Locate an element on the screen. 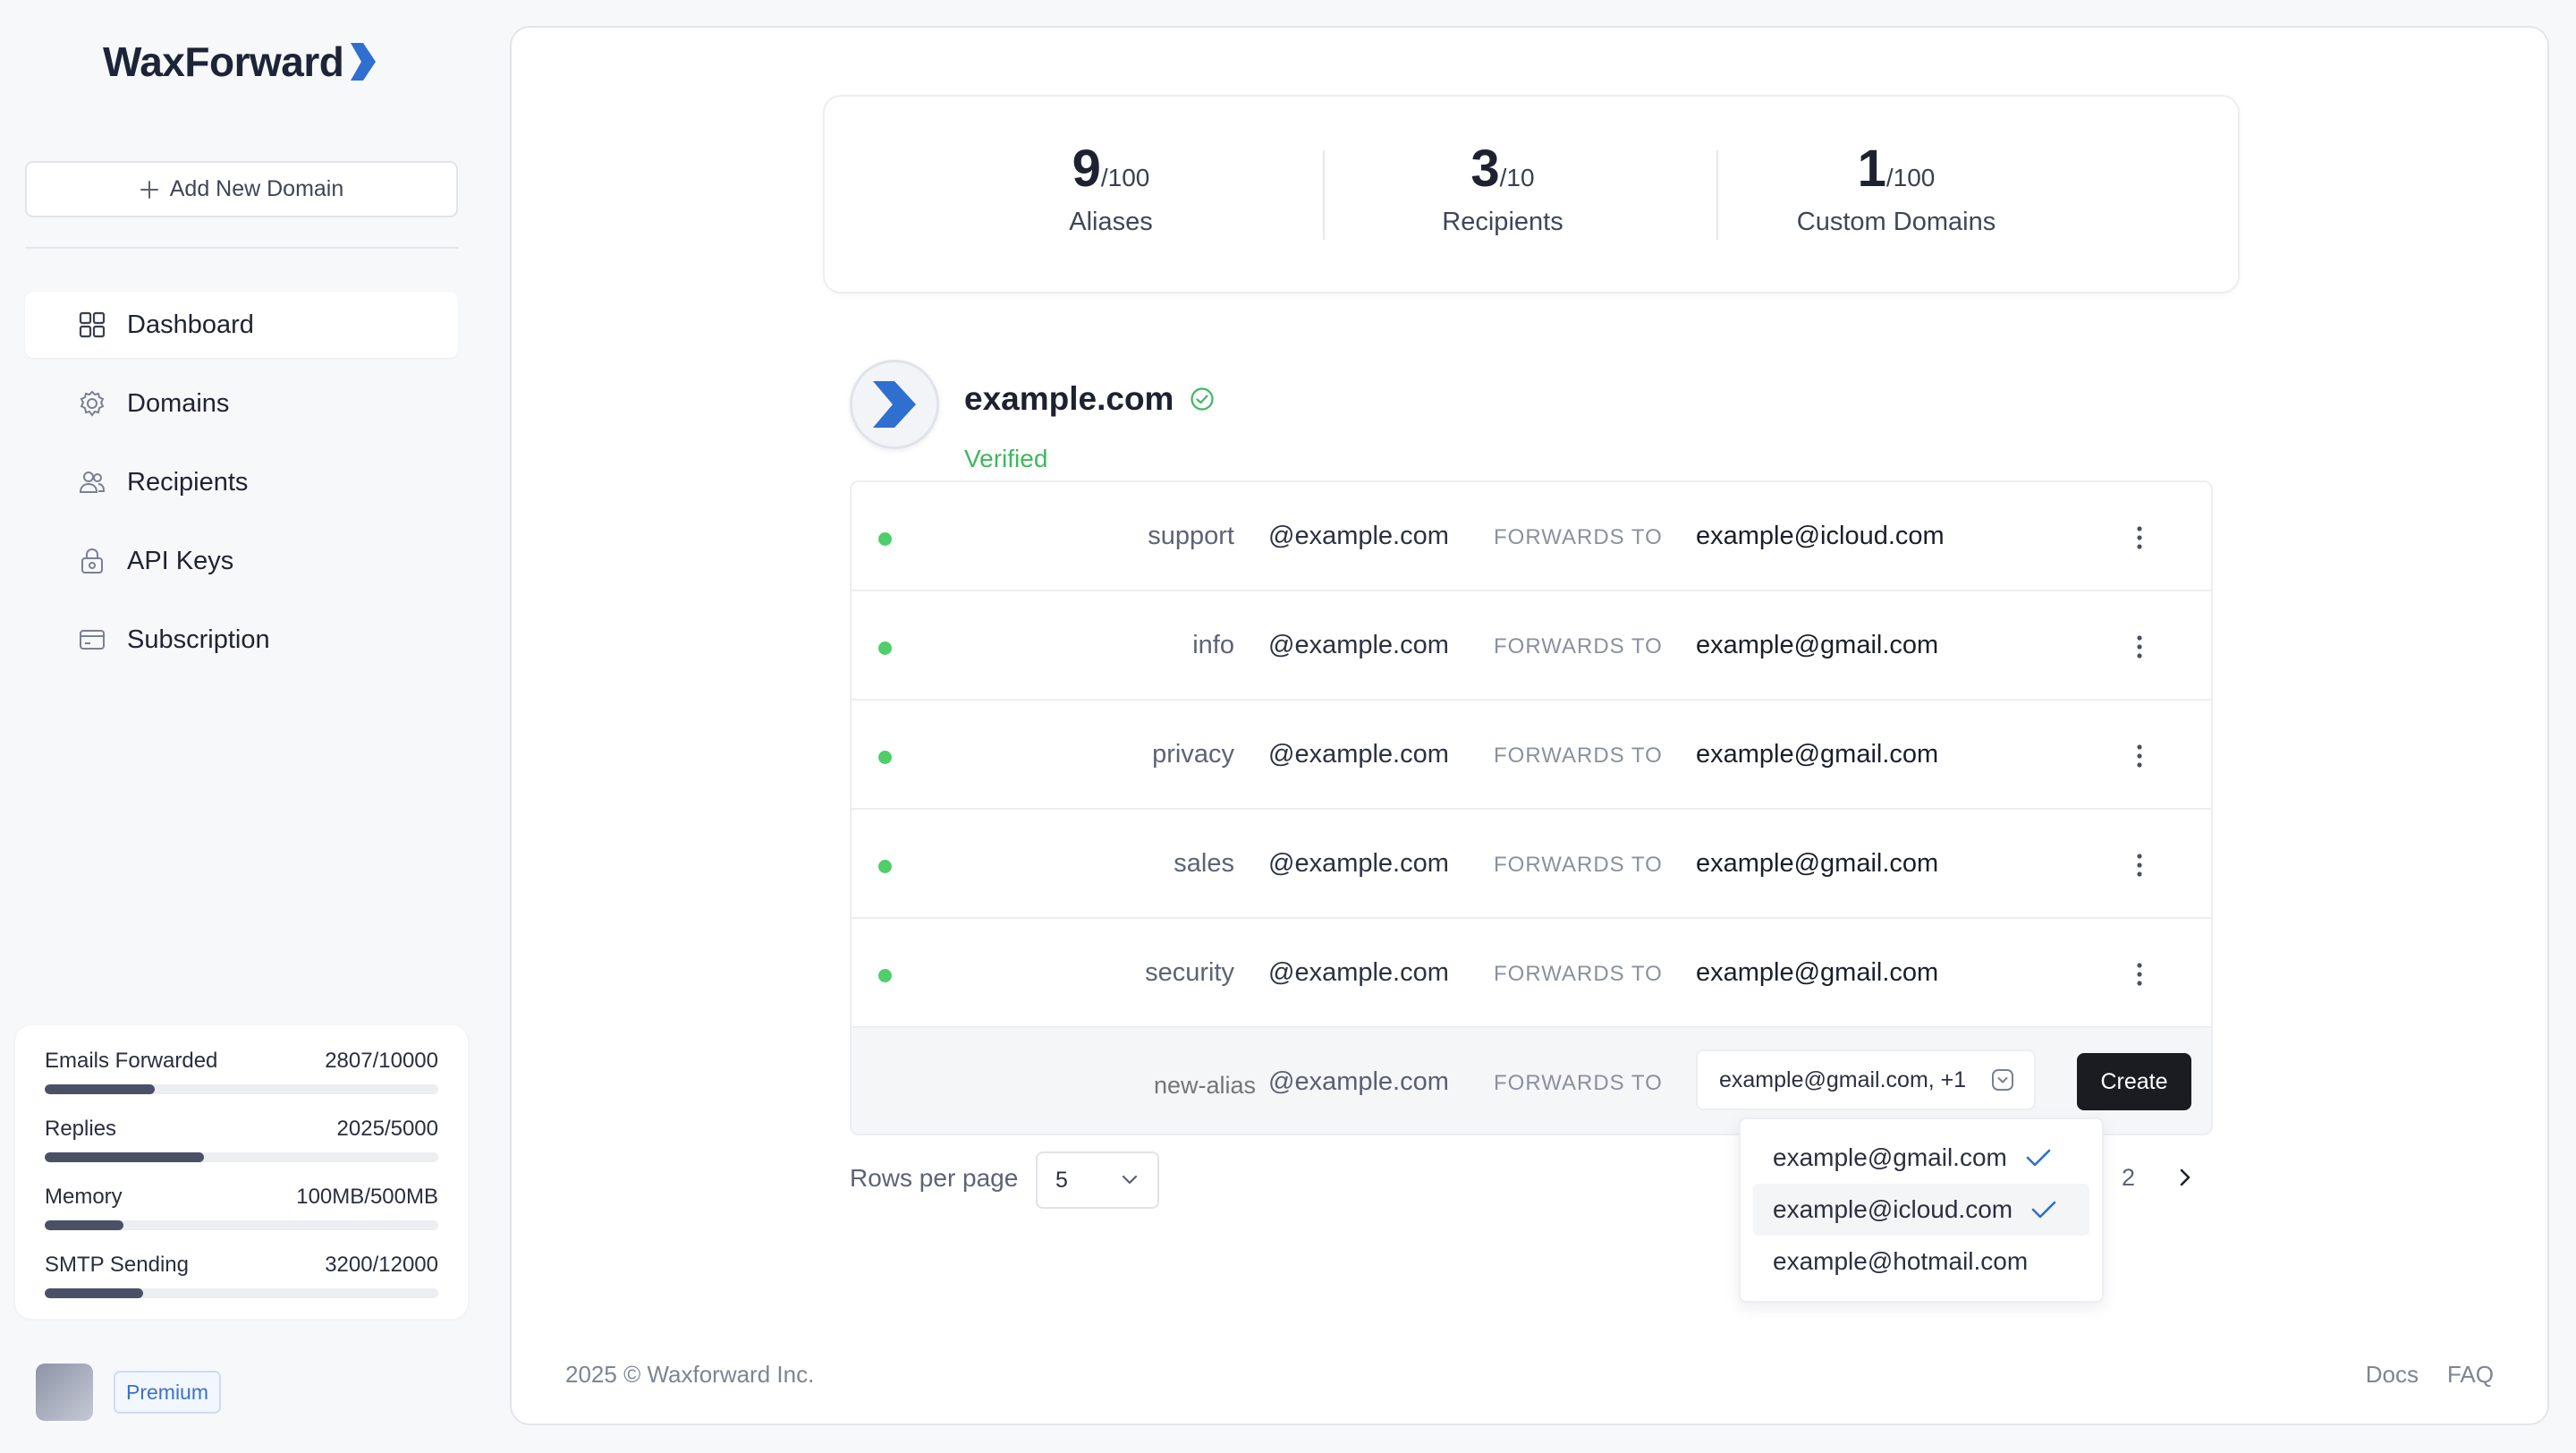  recipient-option-label: example@gmail.com is located at coordinates (1890, 1157).